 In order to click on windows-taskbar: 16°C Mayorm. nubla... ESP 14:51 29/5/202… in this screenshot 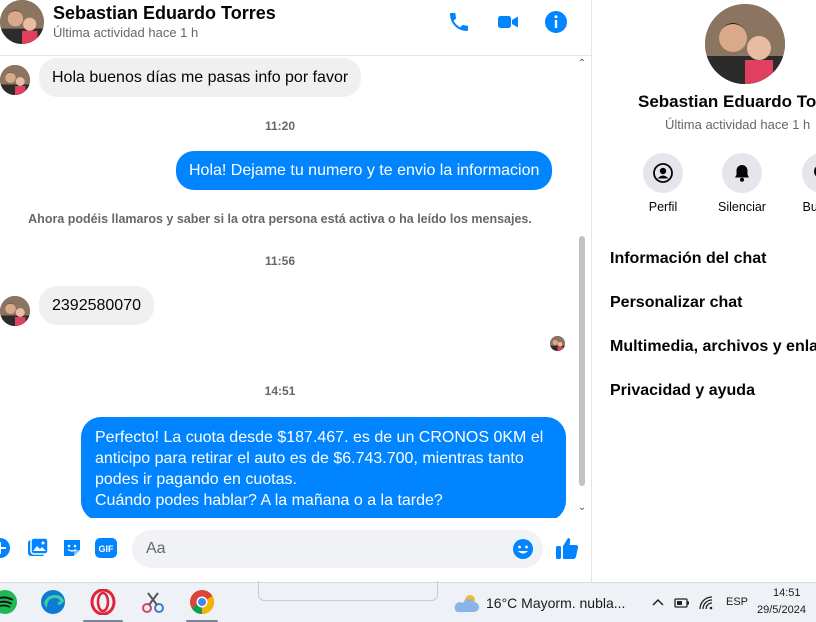, I will do `click(408, 601)`.